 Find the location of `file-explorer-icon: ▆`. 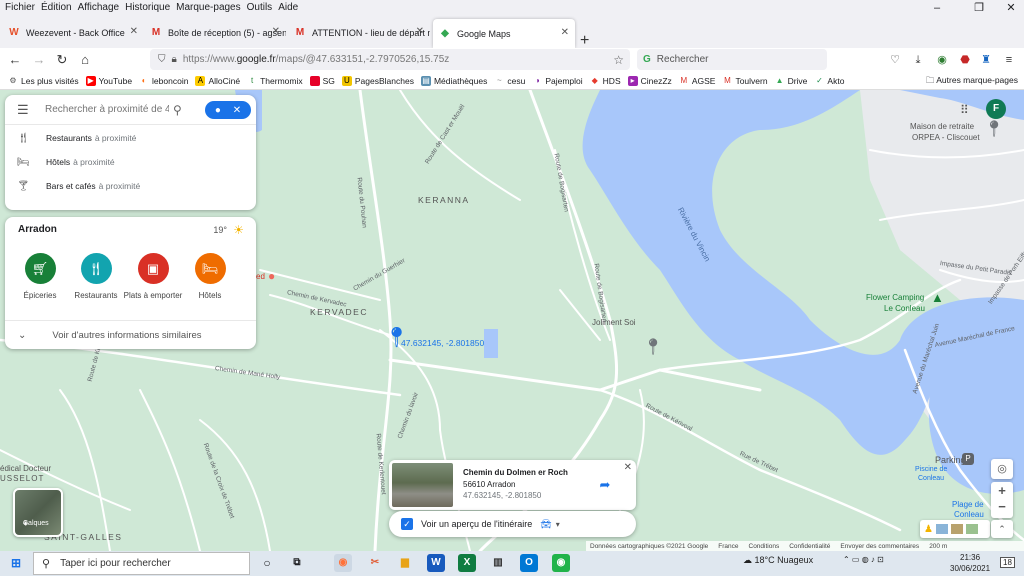

file-explorer-icon: ▆ is located at coordinates (405, 563).